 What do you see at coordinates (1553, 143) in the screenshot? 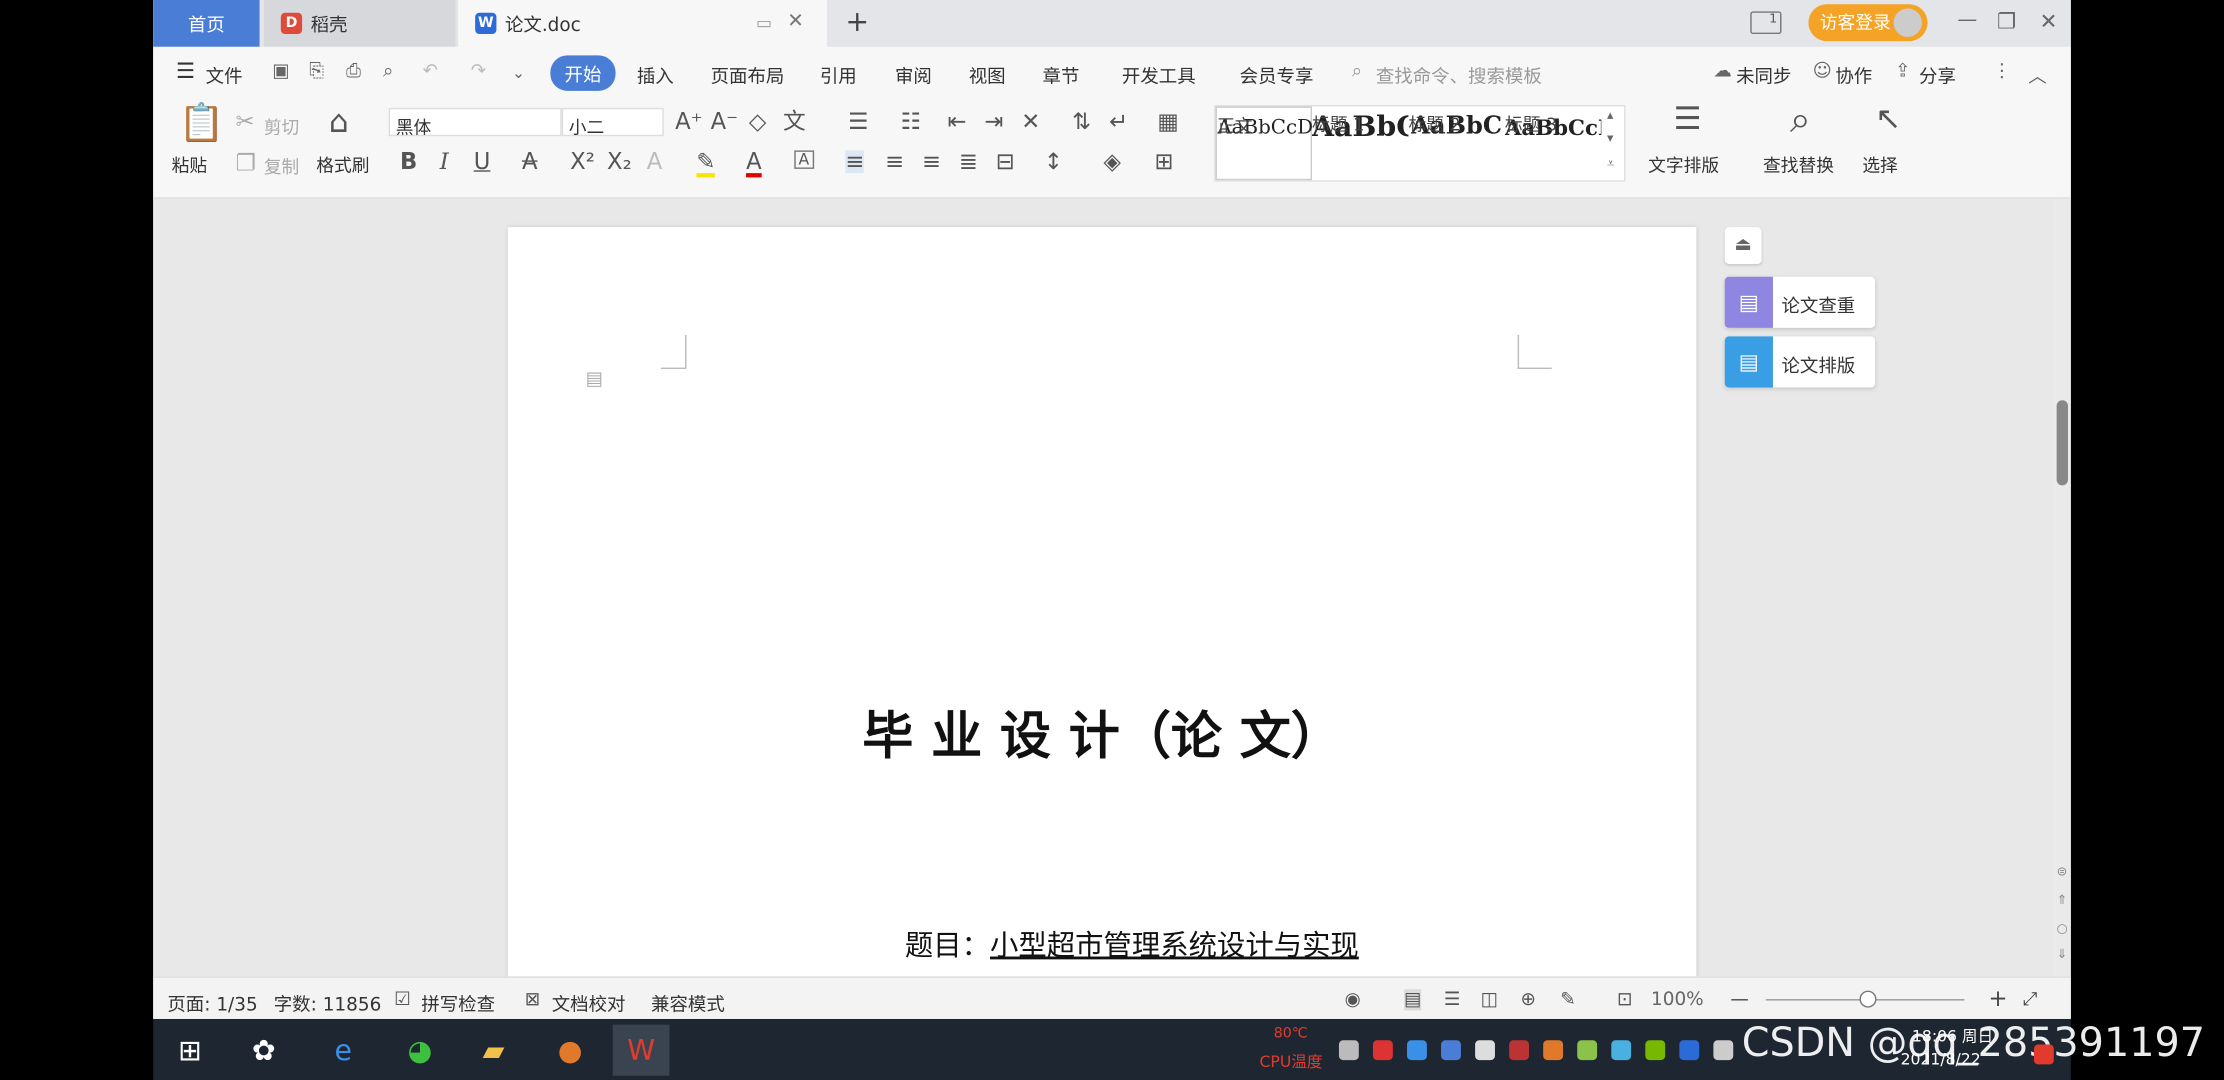
I see `style-heading3: AaBbCcI 标题 3` at bounding box center [1553, 143].